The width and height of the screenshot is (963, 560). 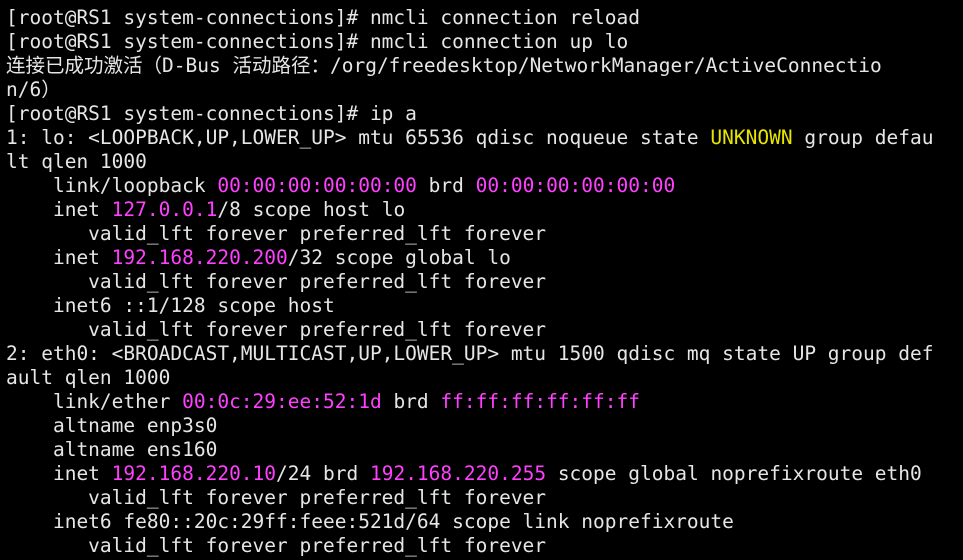 I want to click on address-text: 127.0.0.1, so click(x=164, y=209).